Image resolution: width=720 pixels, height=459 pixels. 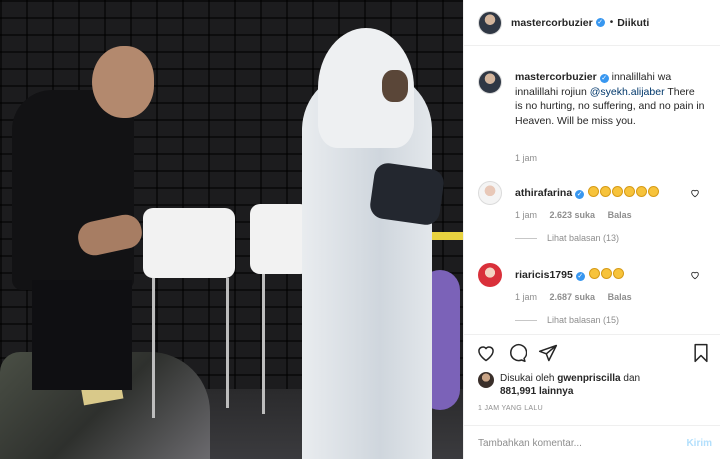 I want to click on like-heart-icon, so click(x=486, y=353).